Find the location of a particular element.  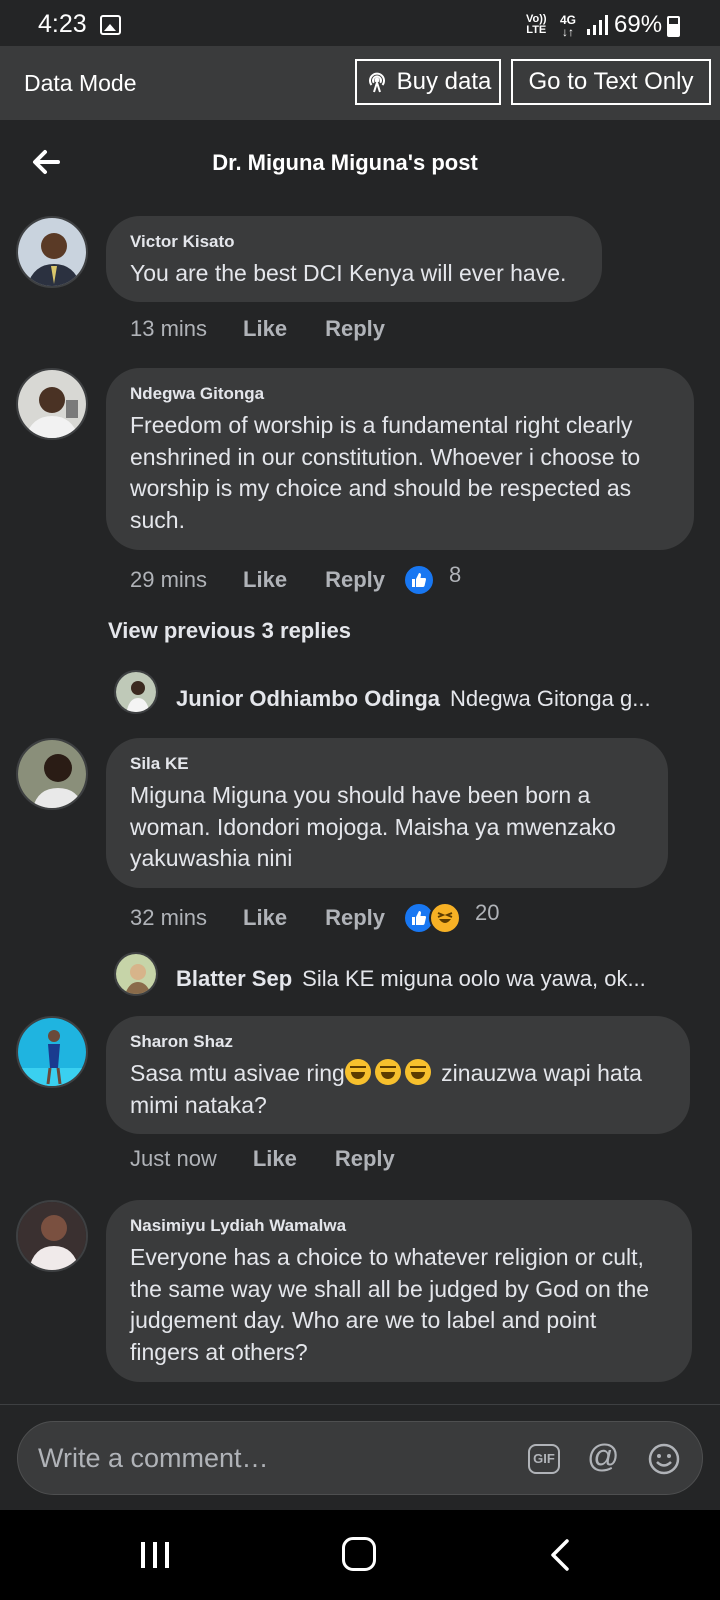

post-header: Dr. Miguna Miguna's post is located at coordinates (360, 165).